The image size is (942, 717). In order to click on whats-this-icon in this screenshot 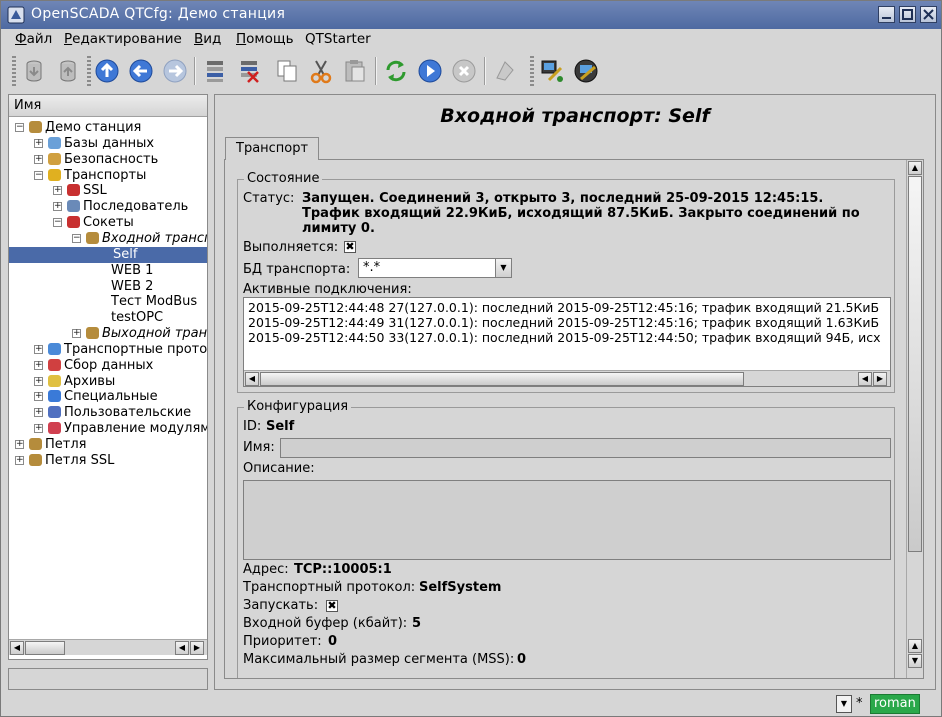, I will do `click(504, 71)`.